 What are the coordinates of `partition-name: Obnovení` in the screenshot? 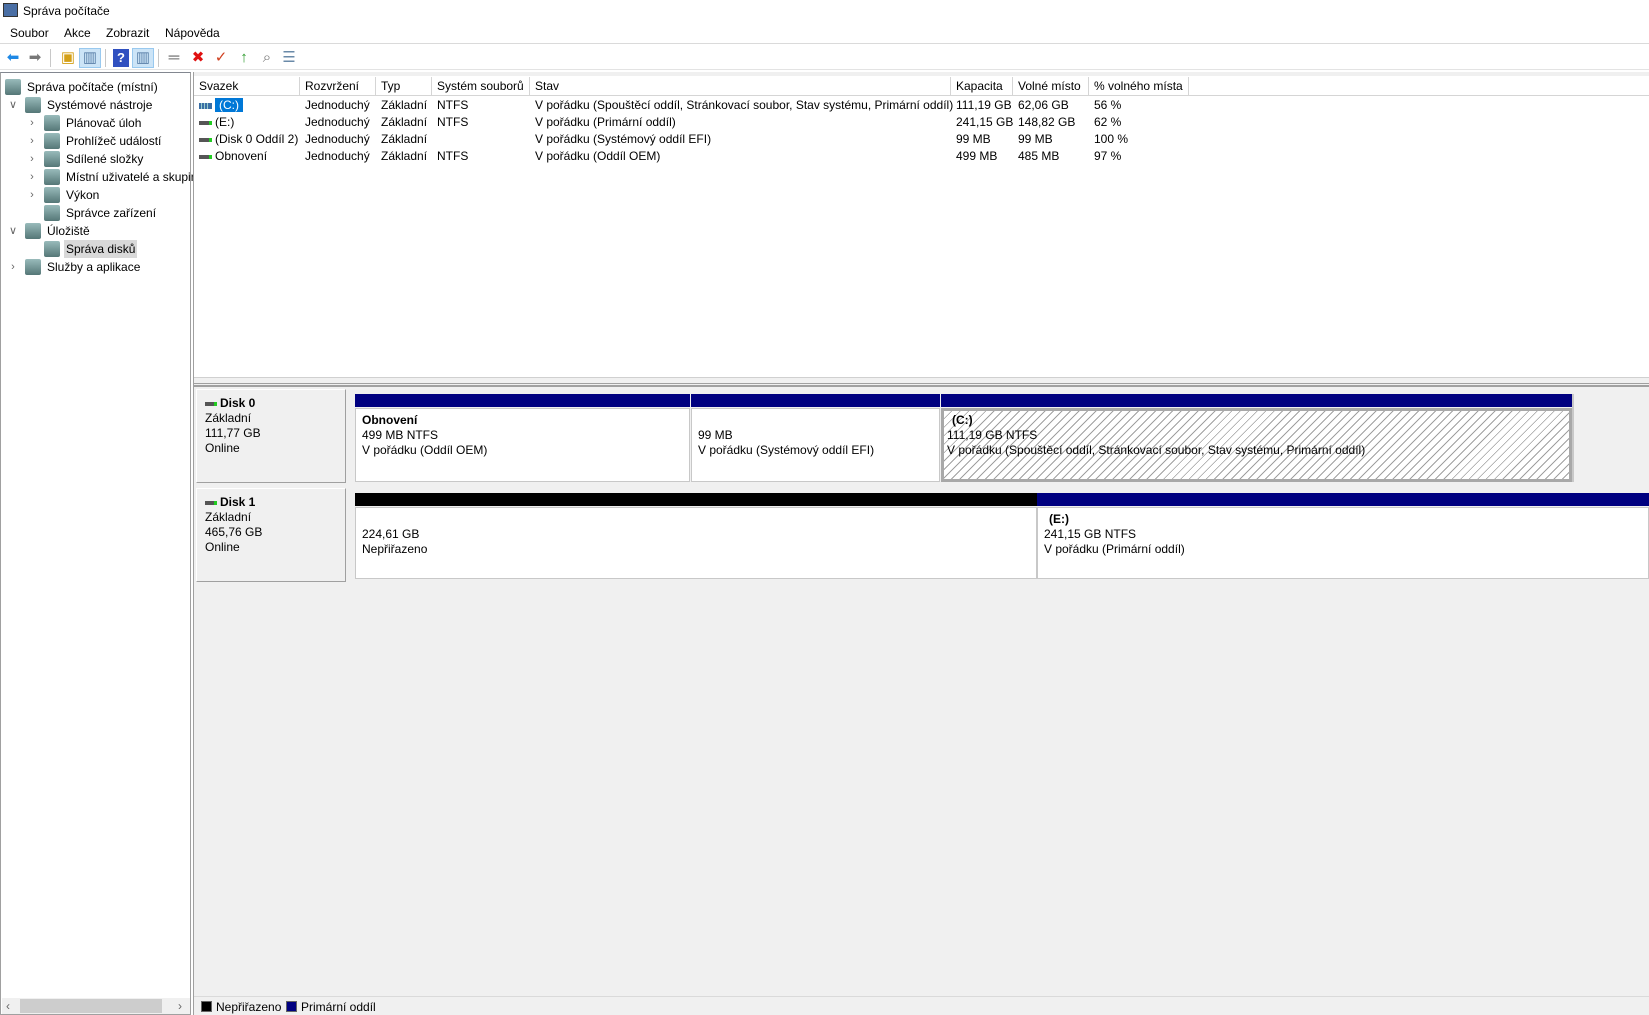 It's located at (390, 420).